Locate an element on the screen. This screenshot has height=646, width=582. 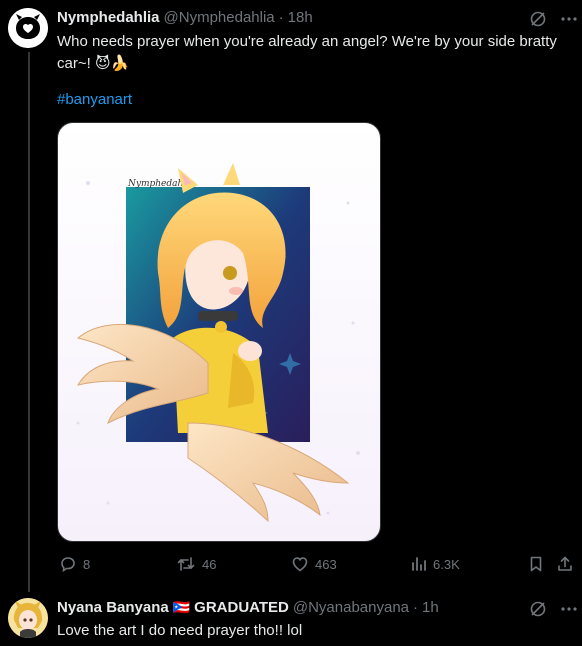
bookmark-icon is located at coordinates (536, 564).